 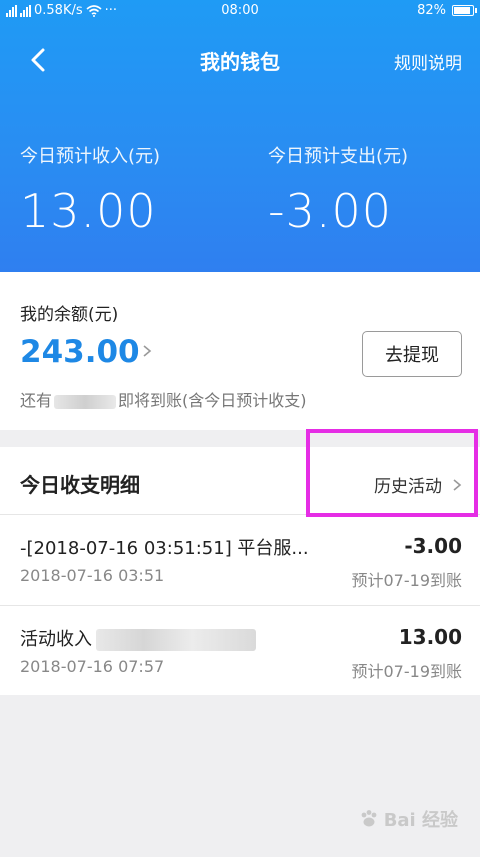 I want to click on status-right: 82%, so click(x=447, y=10).